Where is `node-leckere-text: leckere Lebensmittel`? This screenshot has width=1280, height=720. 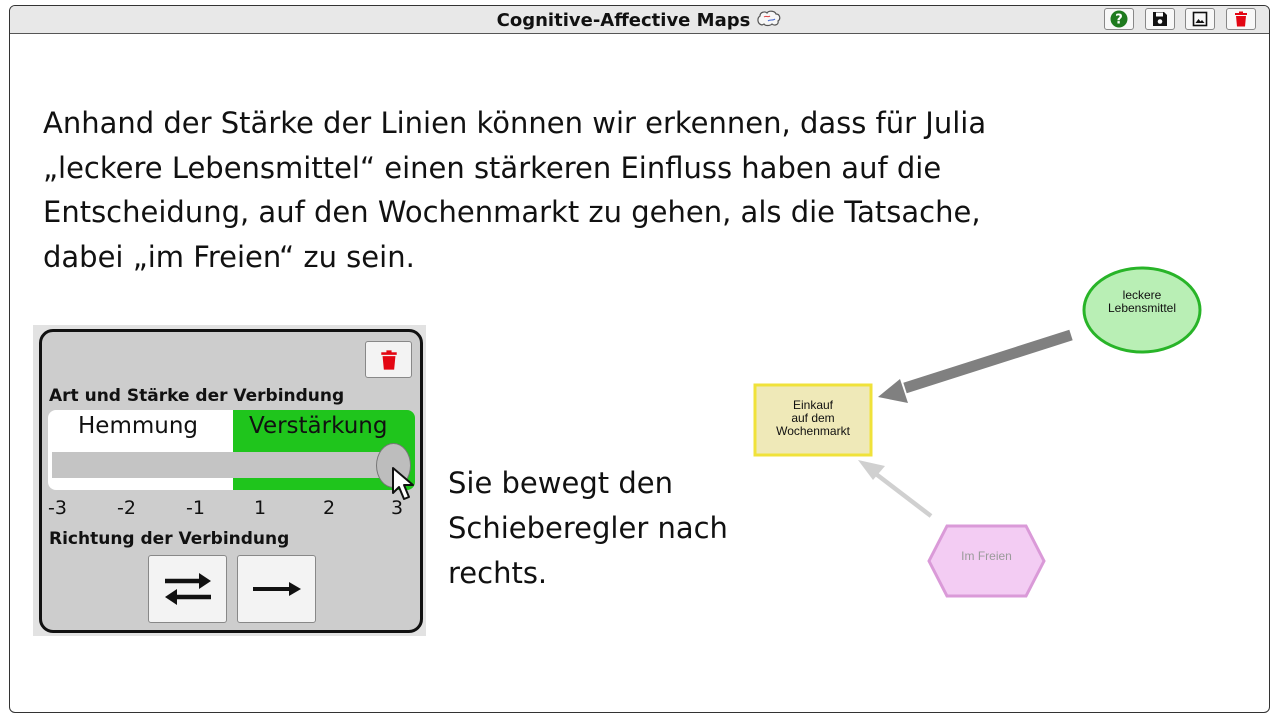 node-leckere-text: leckere Lebensmittel is located at coordinates (1142, 302).